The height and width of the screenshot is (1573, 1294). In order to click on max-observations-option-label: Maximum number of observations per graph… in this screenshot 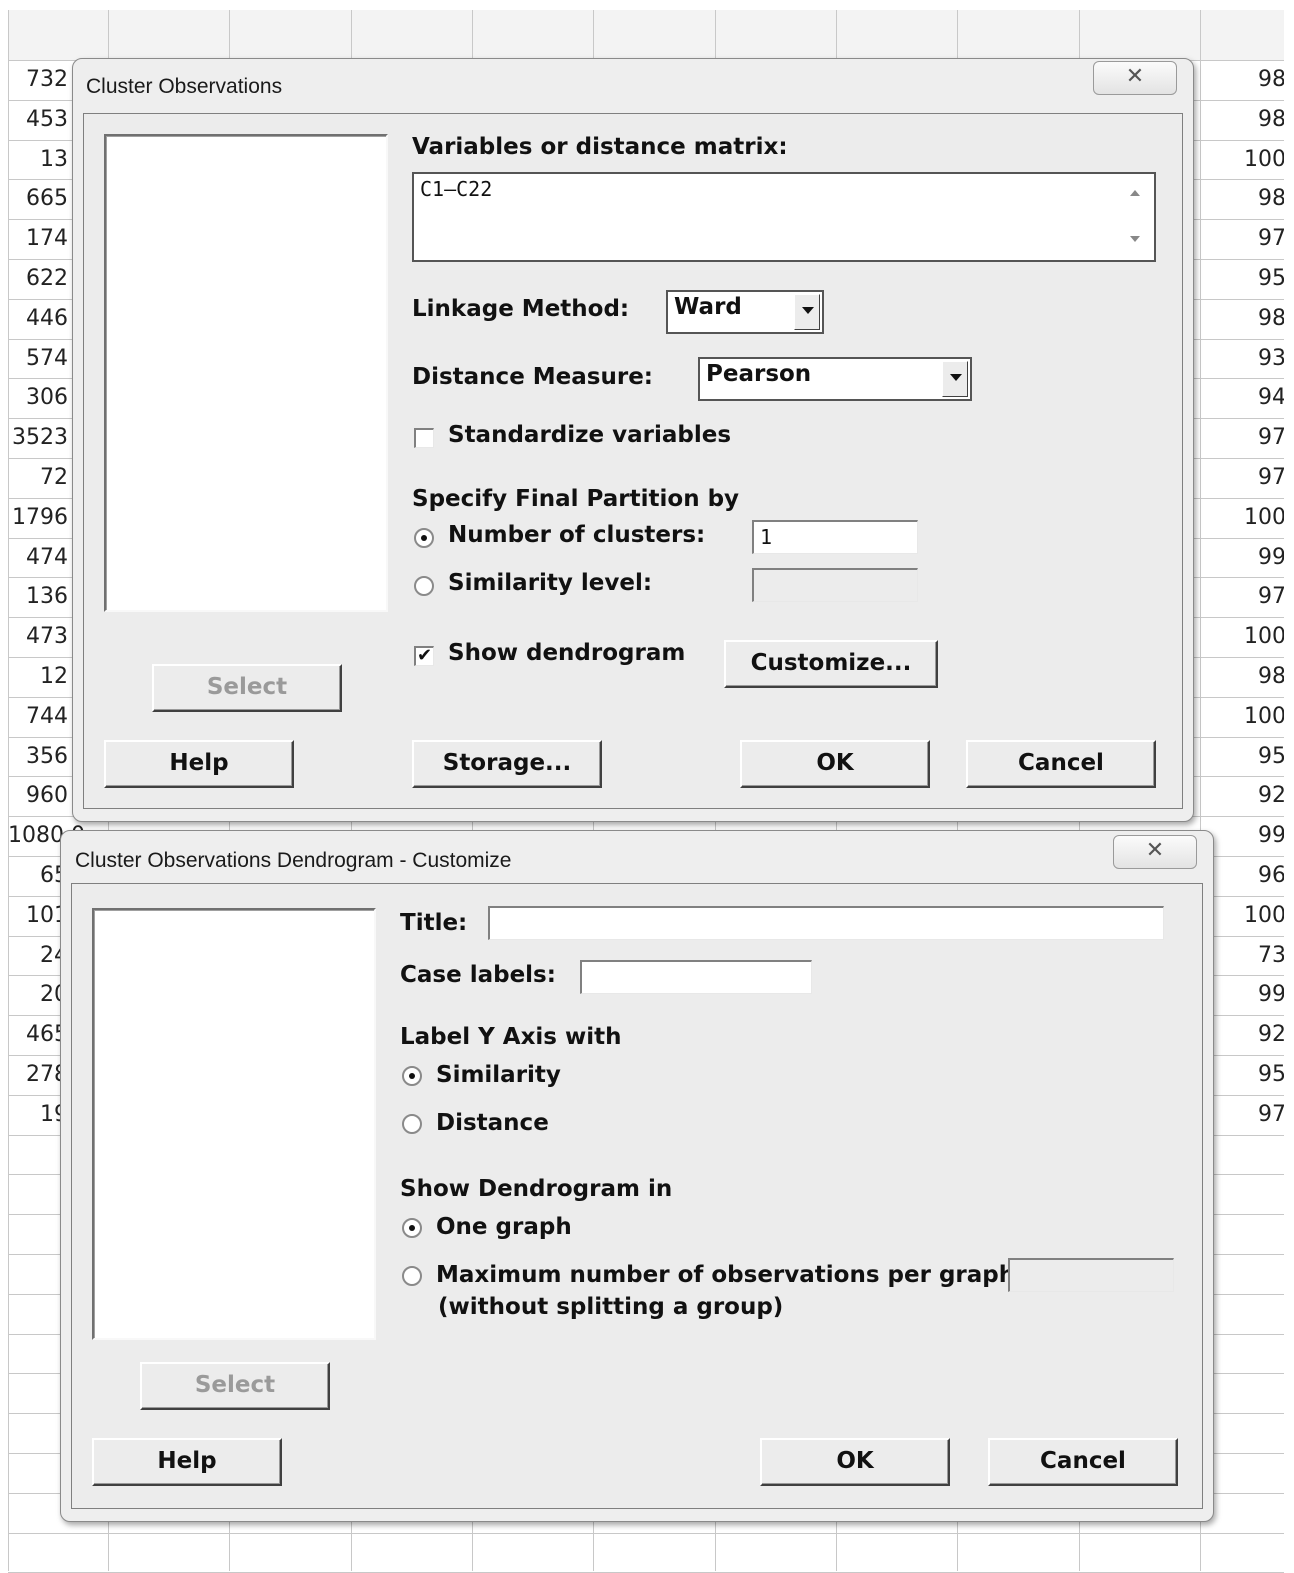, I will do `click(730, 1275)`.